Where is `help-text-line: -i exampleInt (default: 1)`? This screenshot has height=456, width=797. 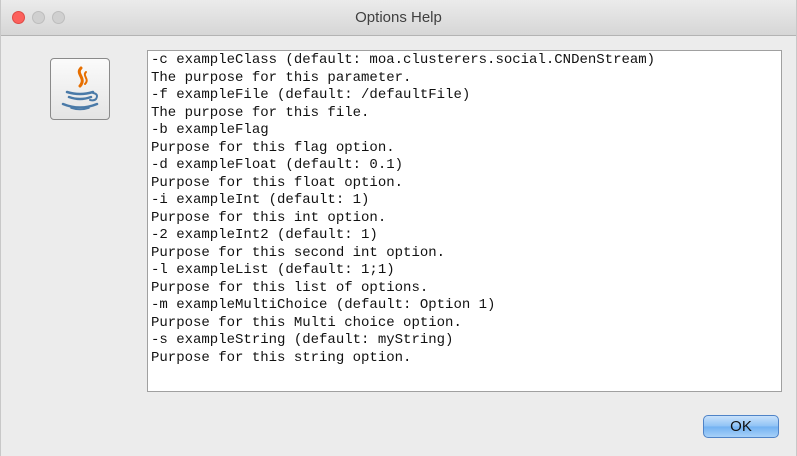 help-text-line: -i exampleInt (default: 1) is located at coordinates (260, 200).